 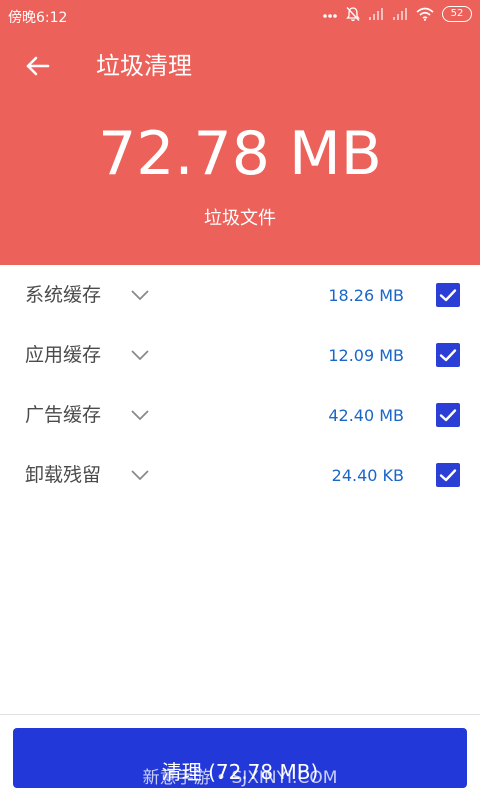 What do you see at coordinates (240, 154) in the screenshot?
I see `total-size: 72.78 MB` at bounding box center [240, 154].